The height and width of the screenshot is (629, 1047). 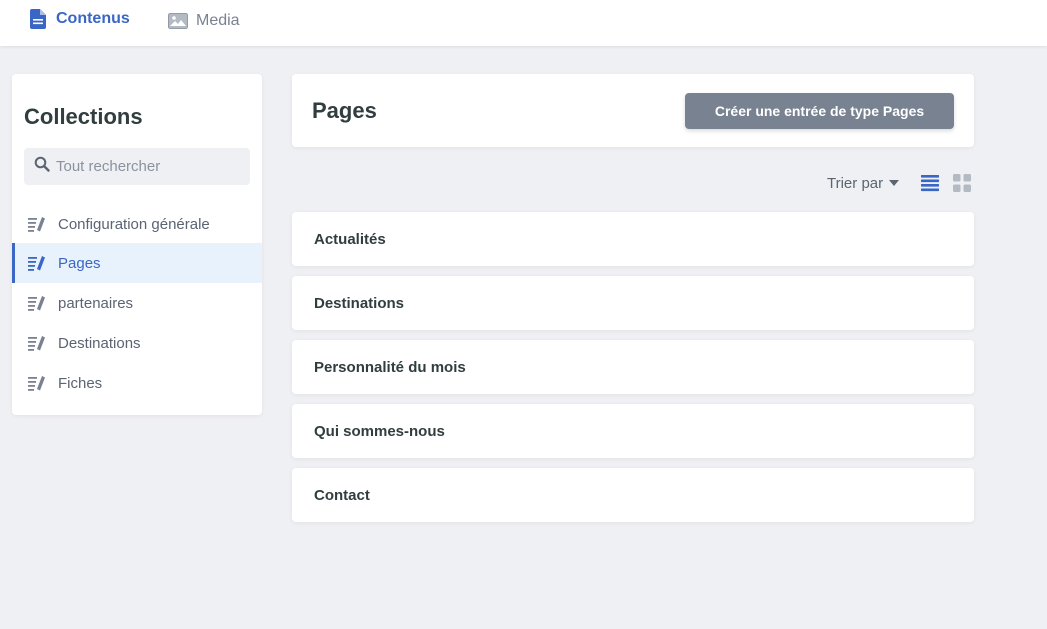 I want to click on search-input, so click(x=146, y=166).